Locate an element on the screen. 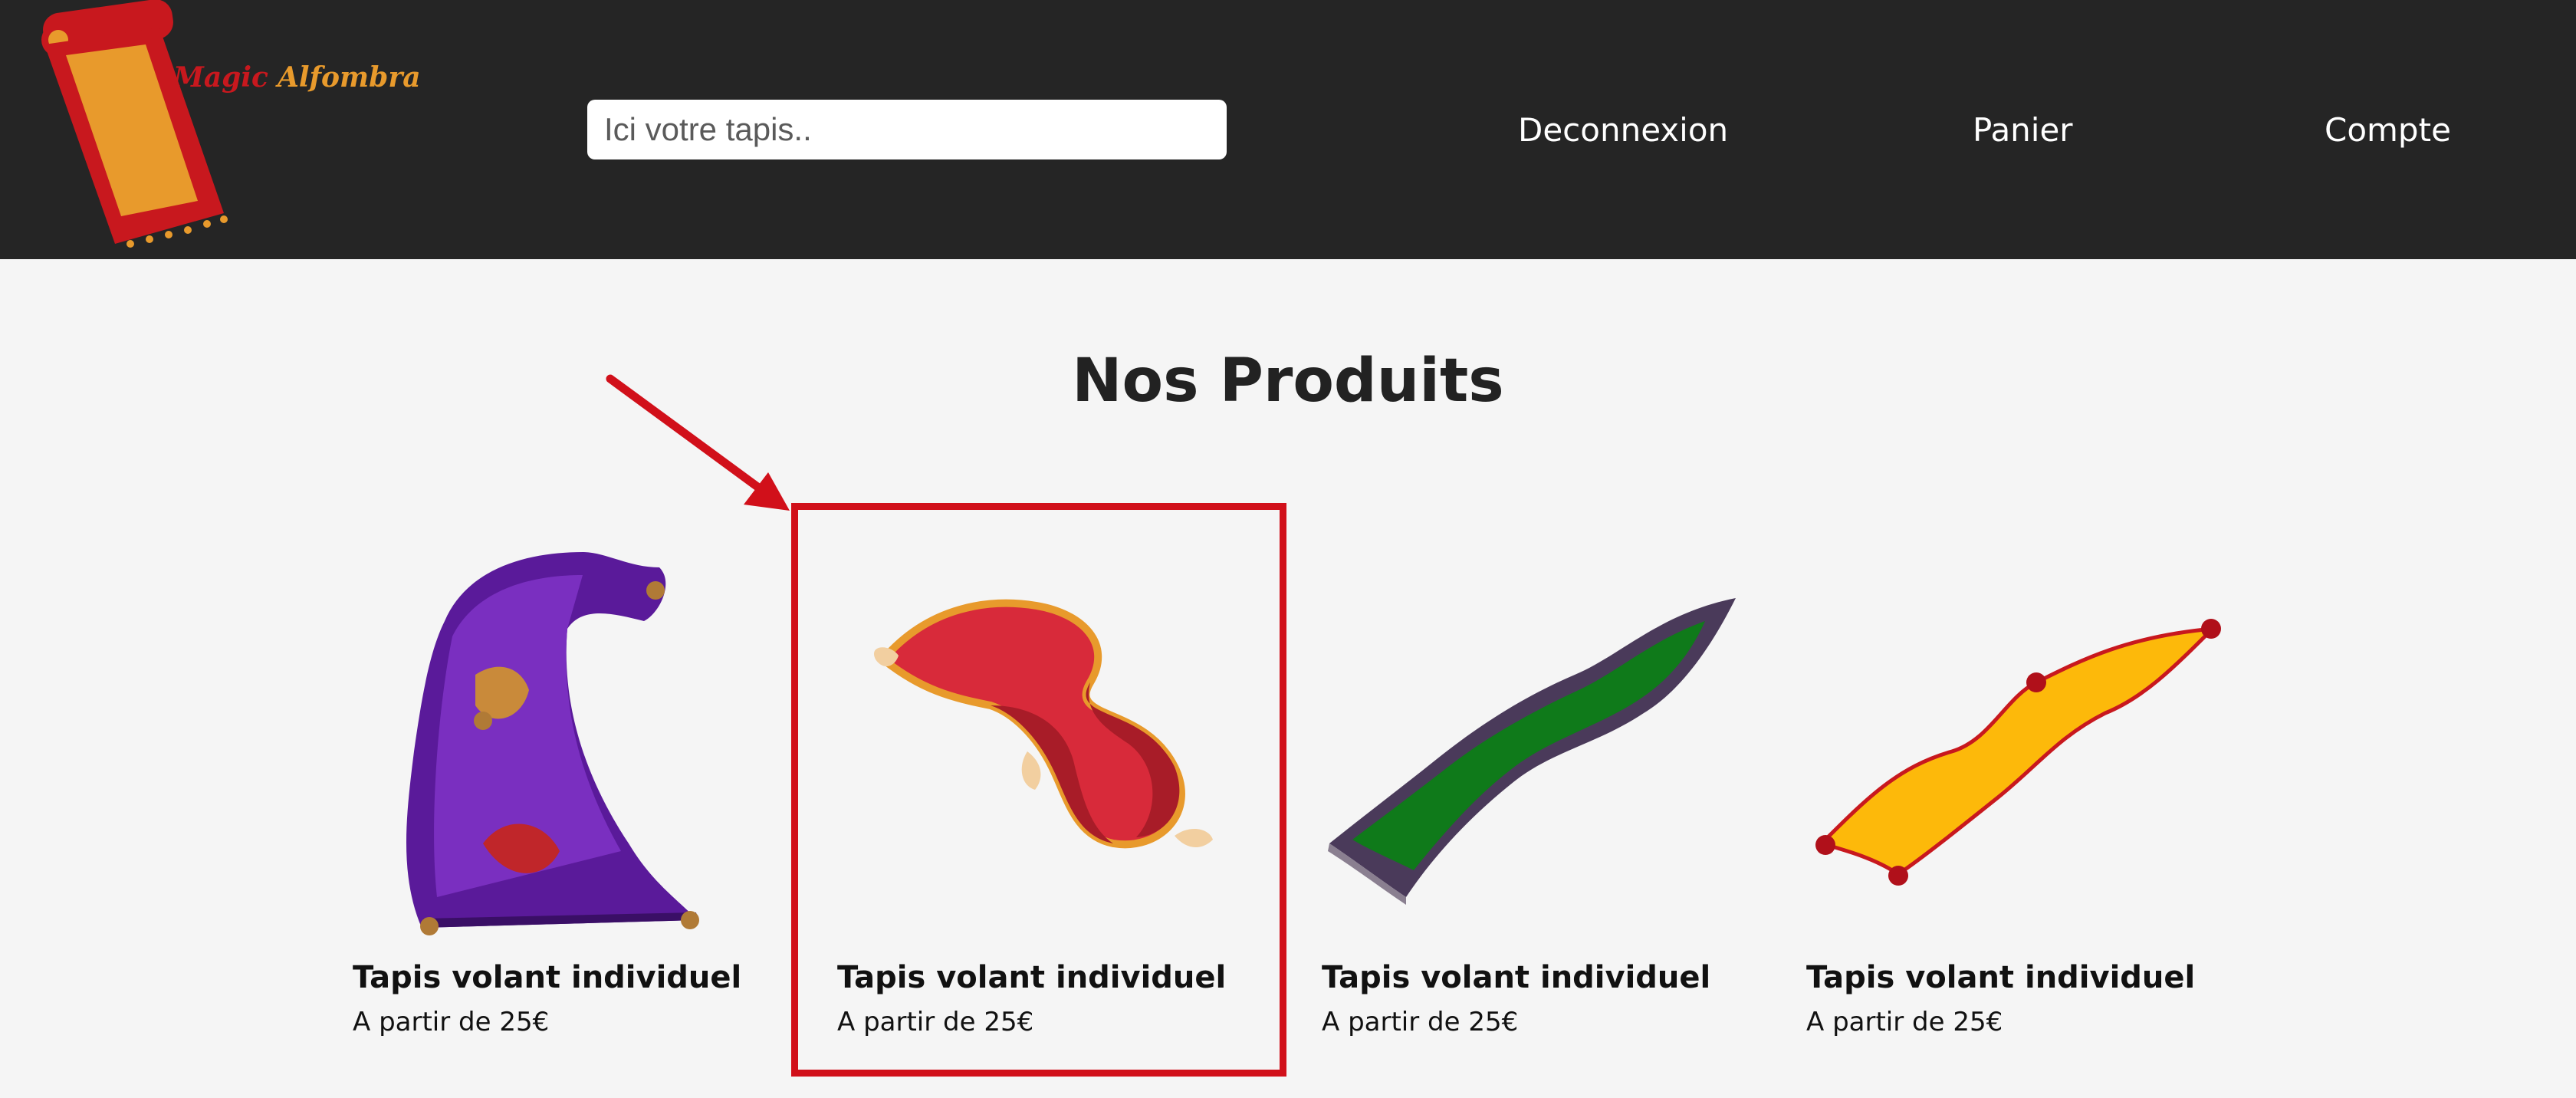  brand-logo: Magic Alfombra is located at coordinates (226, 129).